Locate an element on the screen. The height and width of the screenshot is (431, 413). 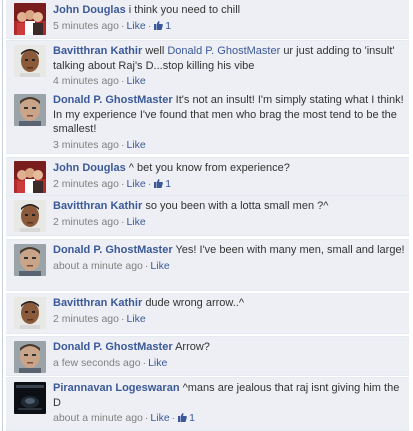
thread-border is located at coordinates (2, 215).